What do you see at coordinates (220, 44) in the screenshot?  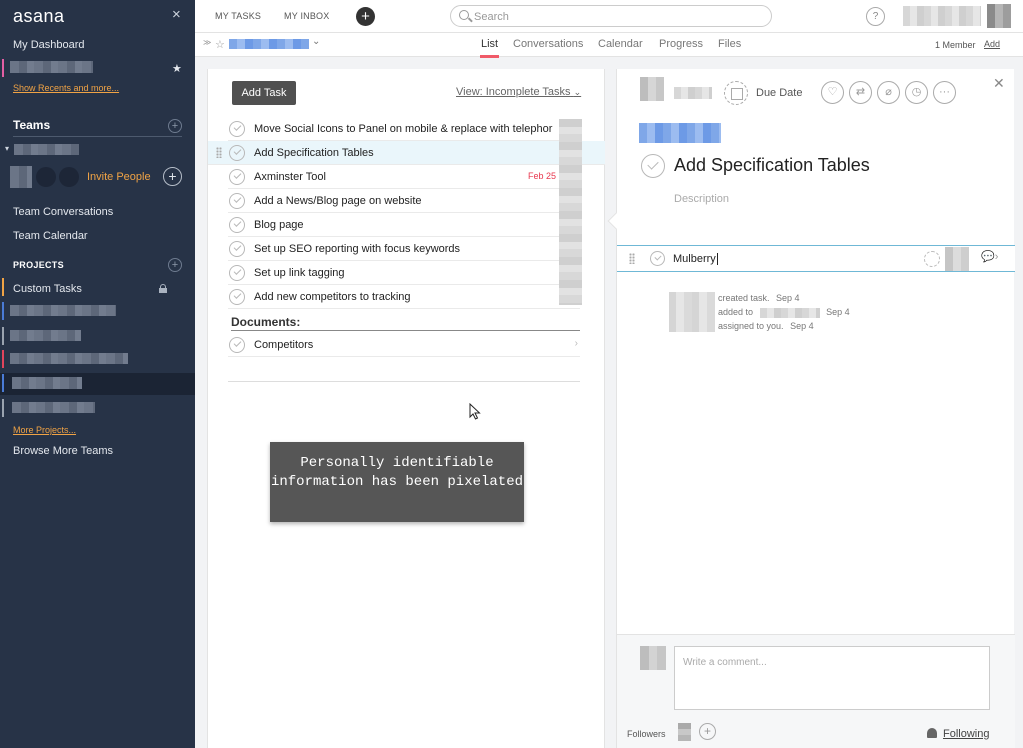 I see `star-icon: ☆` at bounding box center [220, 44].